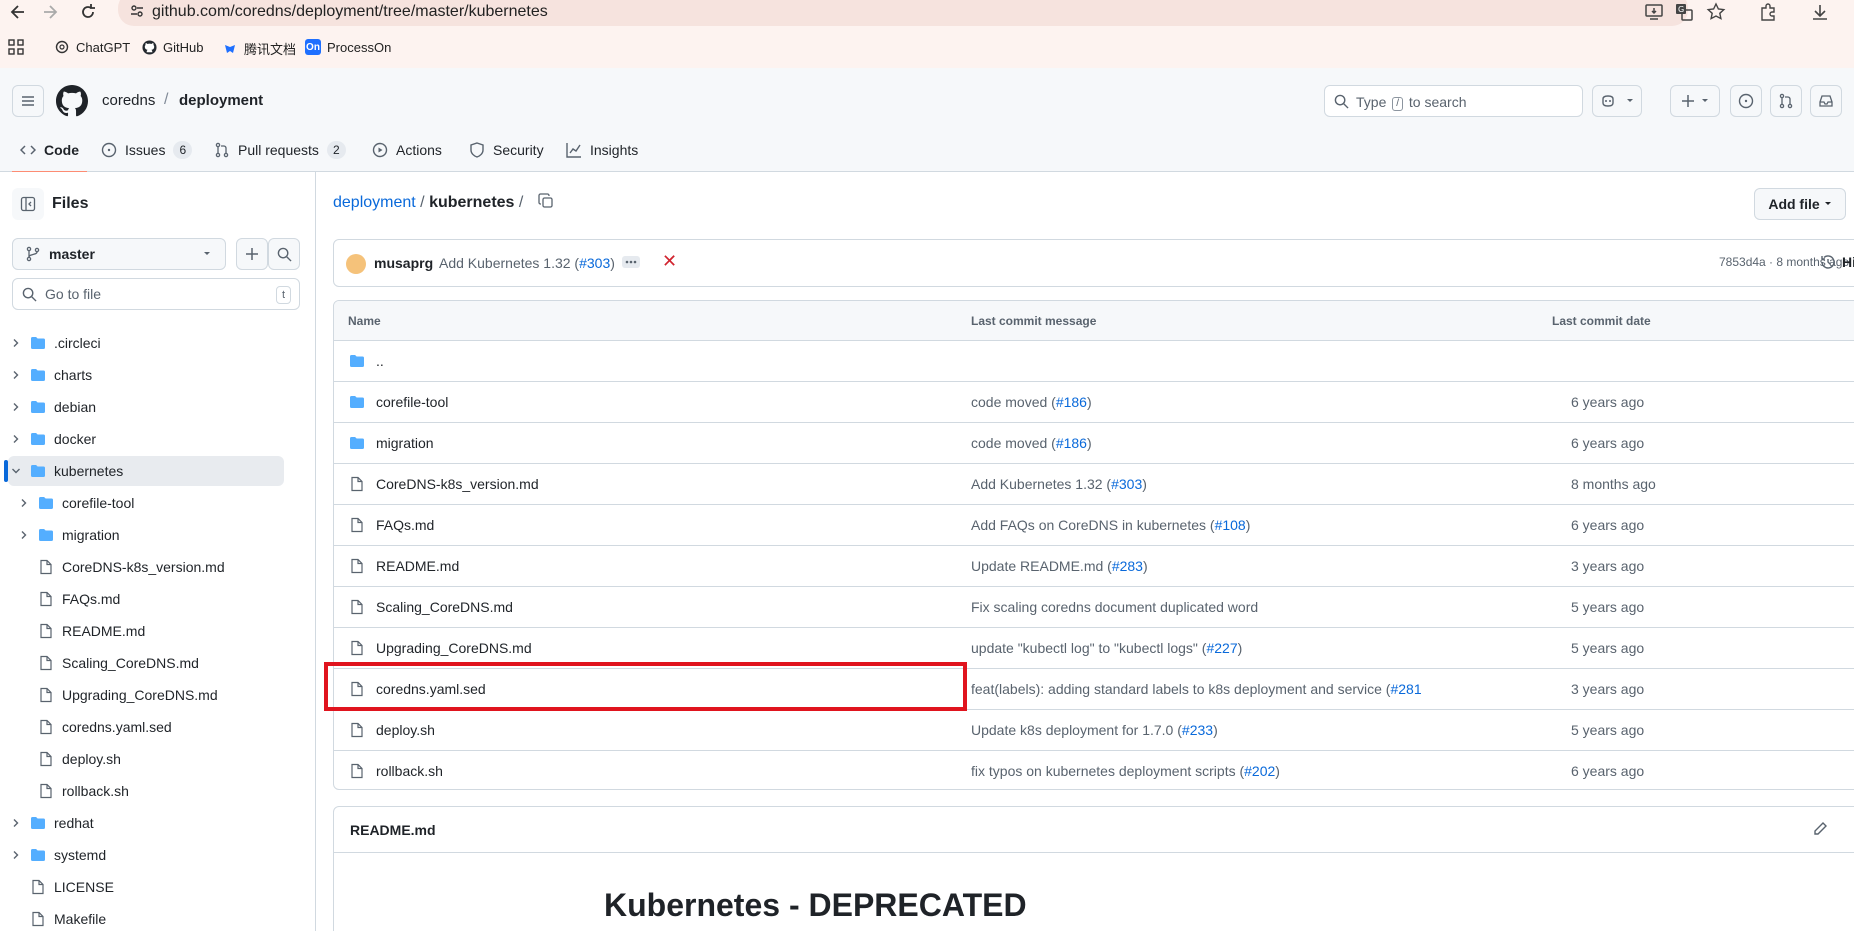  Describe the element at coordinates (405, 730) in the screenshot. I see `file-name-link: deploy.sh` at that location.